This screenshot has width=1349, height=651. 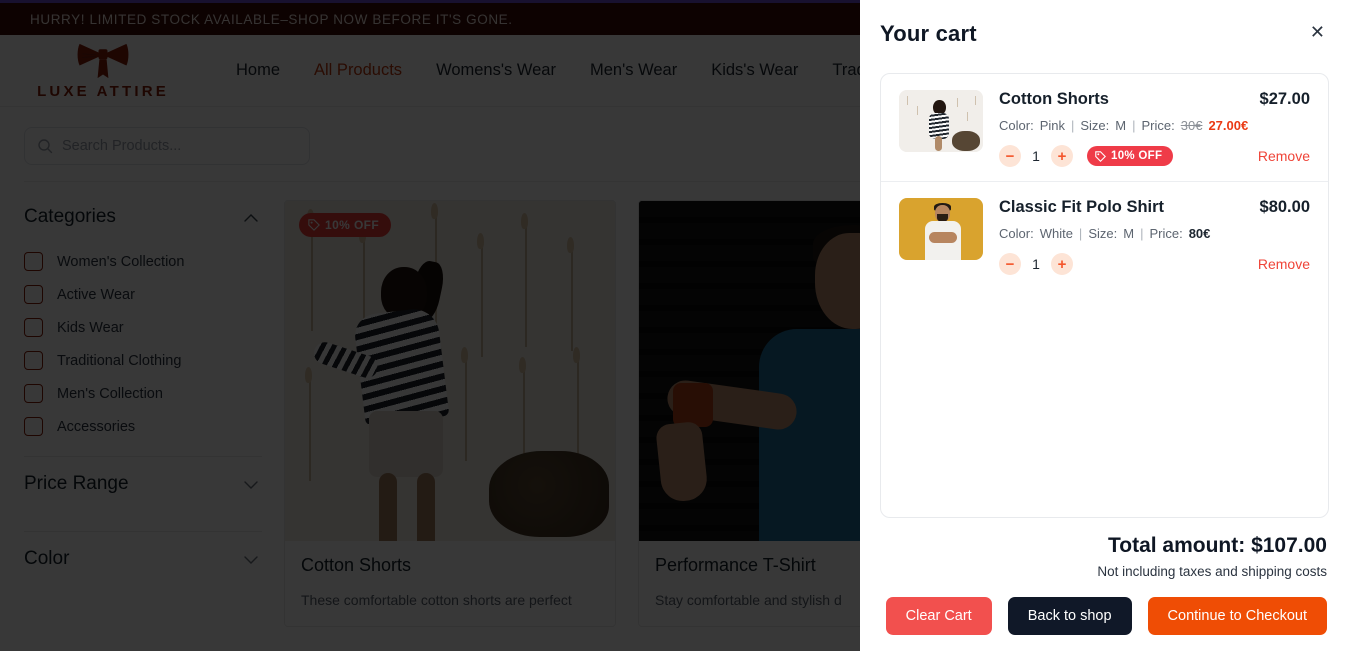 I want to click on cart-header: Your cart ✕, so click(x=1104, y=32).